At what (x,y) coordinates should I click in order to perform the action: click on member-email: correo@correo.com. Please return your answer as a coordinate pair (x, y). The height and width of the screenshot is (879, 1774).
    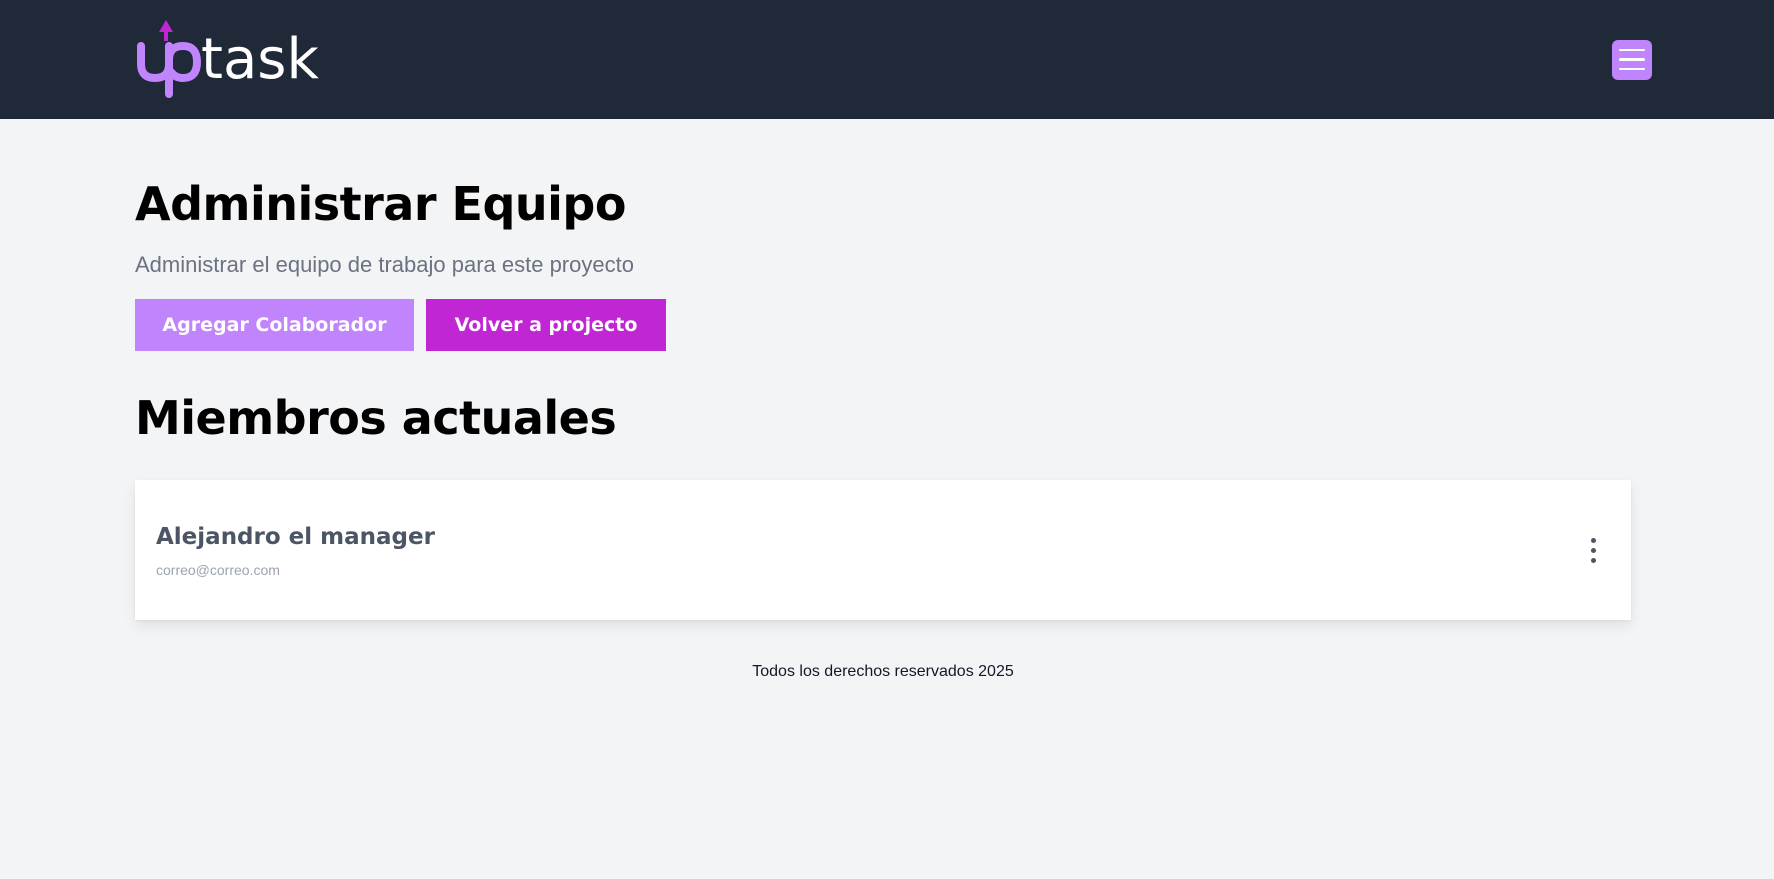
    Looking at the image, I should click on (218, 570).